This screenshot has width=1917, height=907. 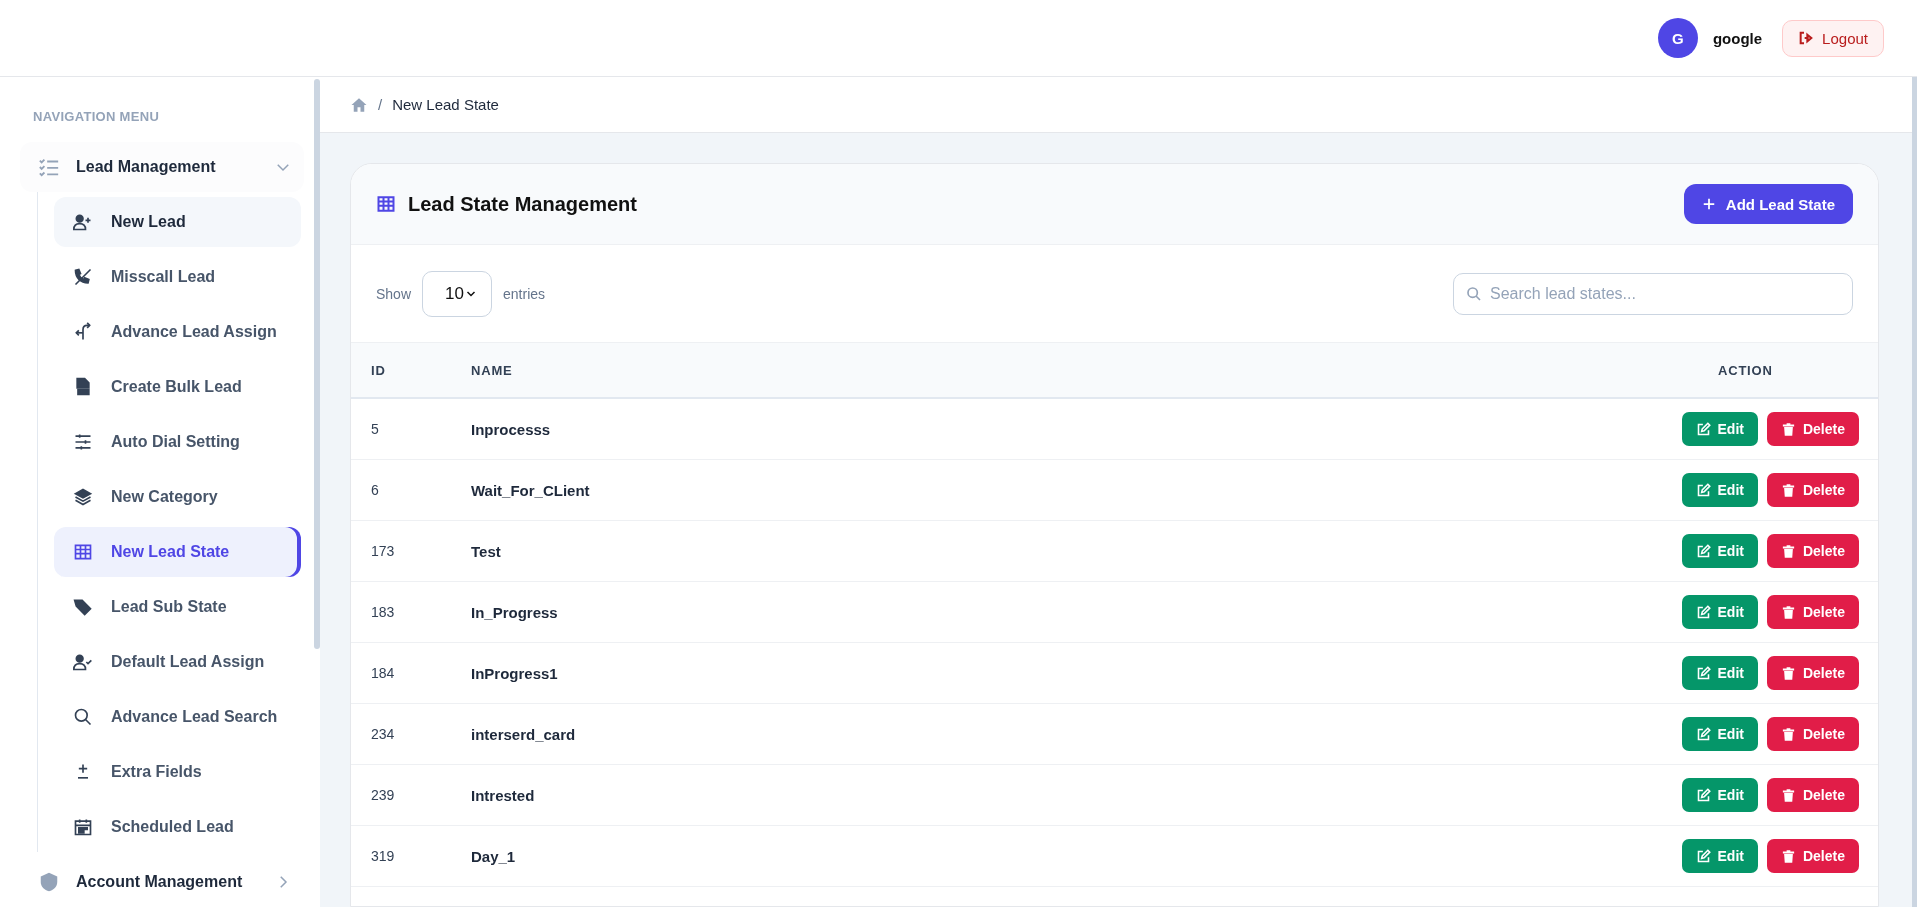 I want to click on menu-item: Auto Dial Setting, so click(x=177, y=442).